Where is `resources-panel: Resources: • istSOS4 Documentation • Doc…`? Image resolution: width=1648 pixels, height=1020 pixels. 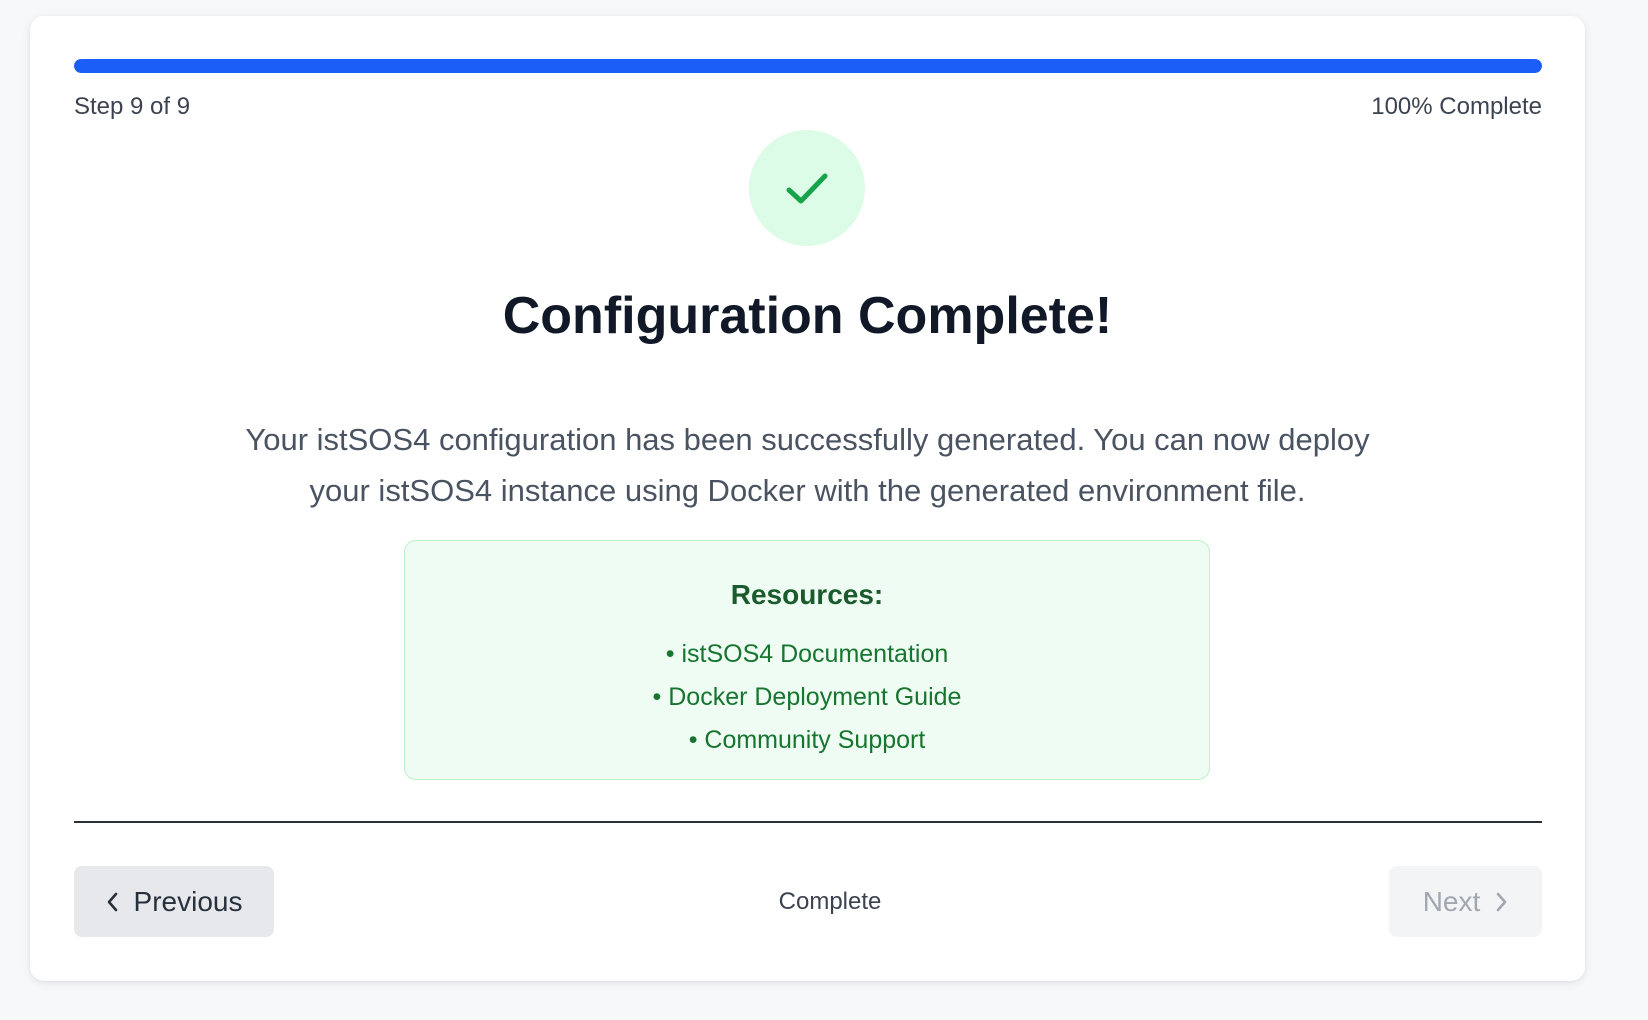
resources-panel: Resources: • istSOS4 Documentation • Doc… is located at coordinates (807, 660).